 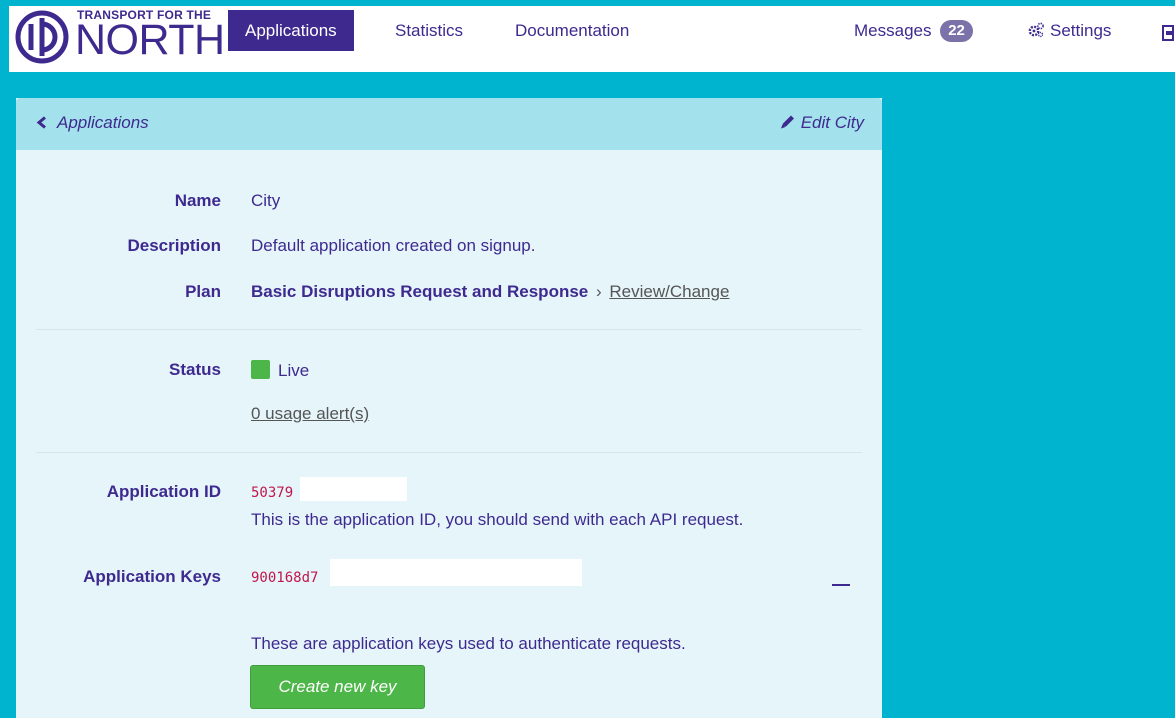 I want to click on panel-header: Applications Edit City, so click(x=449, y=124).